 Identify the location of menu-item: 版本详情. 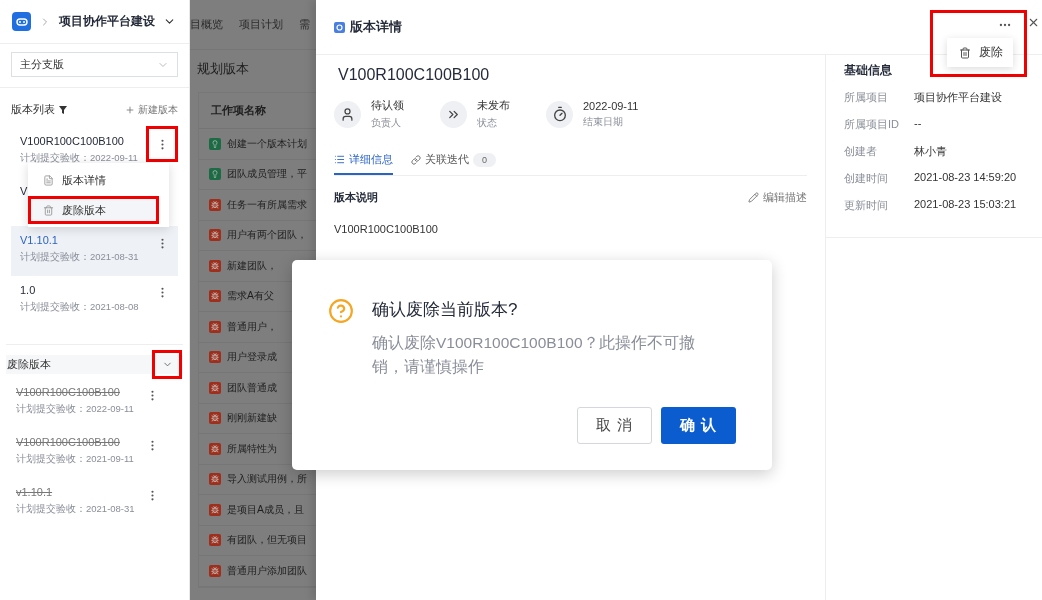
(93, 180).